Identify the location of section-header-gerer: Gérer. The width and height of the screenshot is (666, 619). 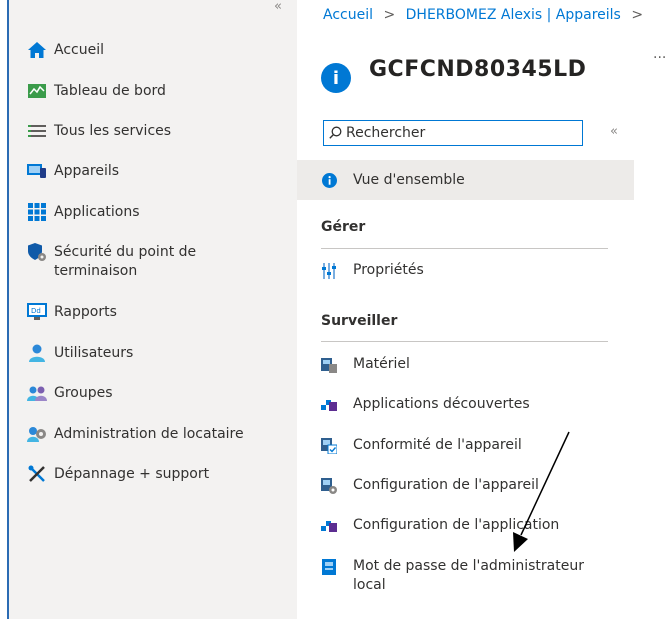
(343, 227).